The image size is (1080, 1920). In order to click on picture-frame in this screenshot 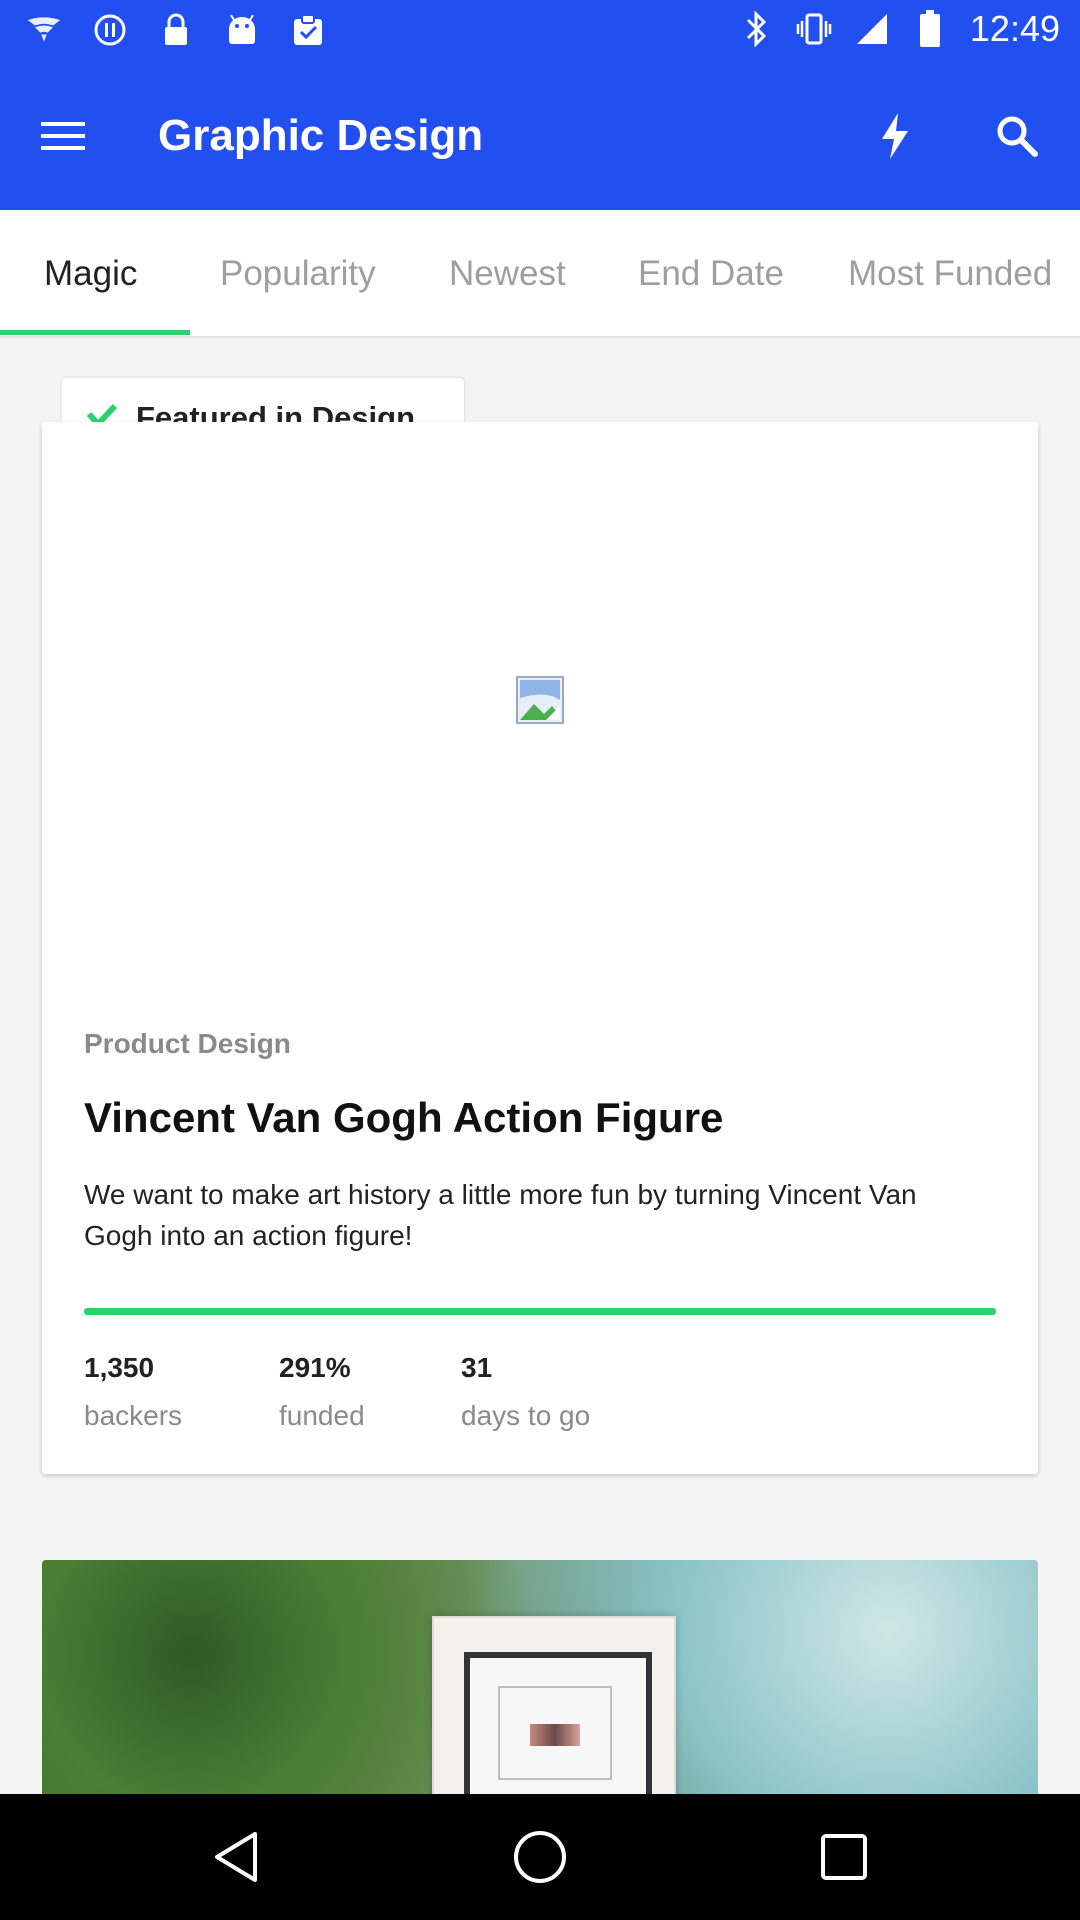, I will do `click(554, 1705)`.